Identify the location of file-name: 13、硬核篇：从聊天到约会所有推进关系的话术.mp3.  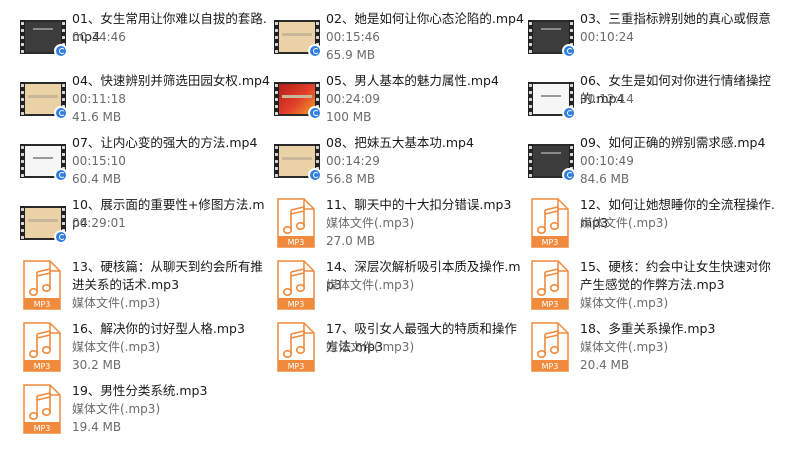
(167, 275).